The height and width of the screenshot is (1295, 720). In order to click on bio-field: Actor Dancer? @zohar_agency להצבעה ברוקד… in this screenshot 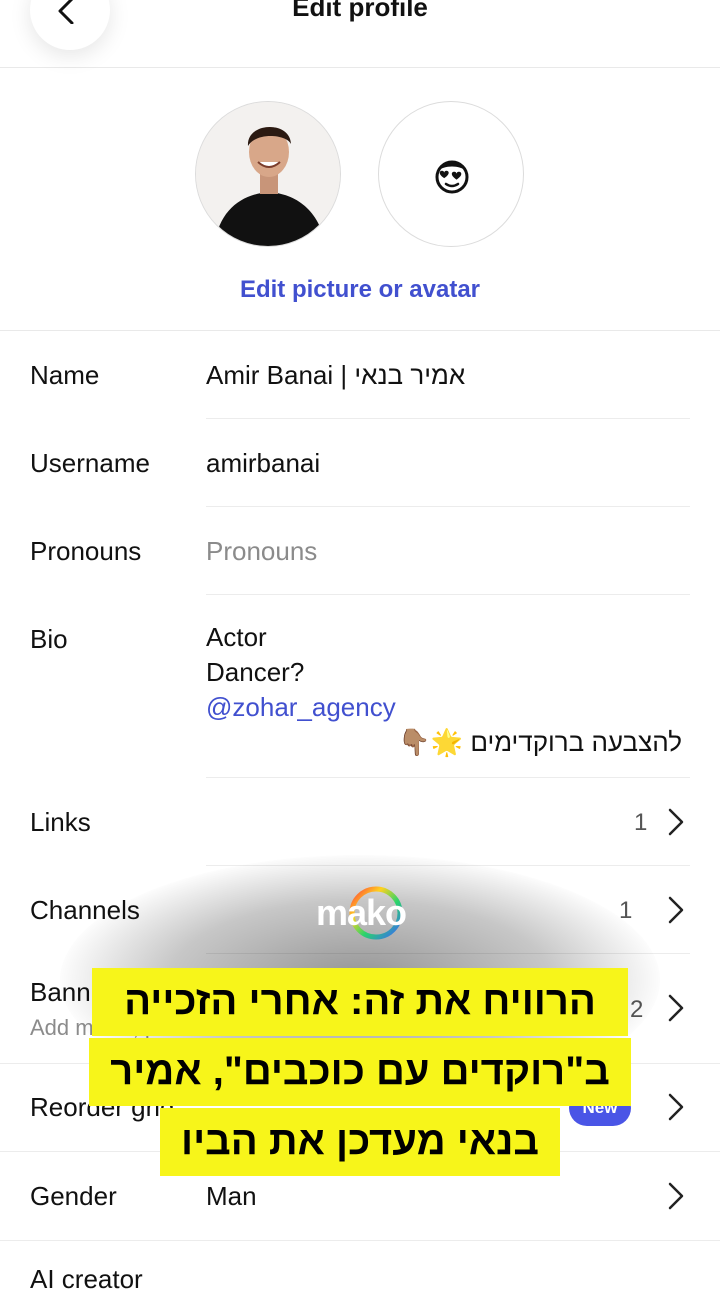, I will do `click(444, 690)`.